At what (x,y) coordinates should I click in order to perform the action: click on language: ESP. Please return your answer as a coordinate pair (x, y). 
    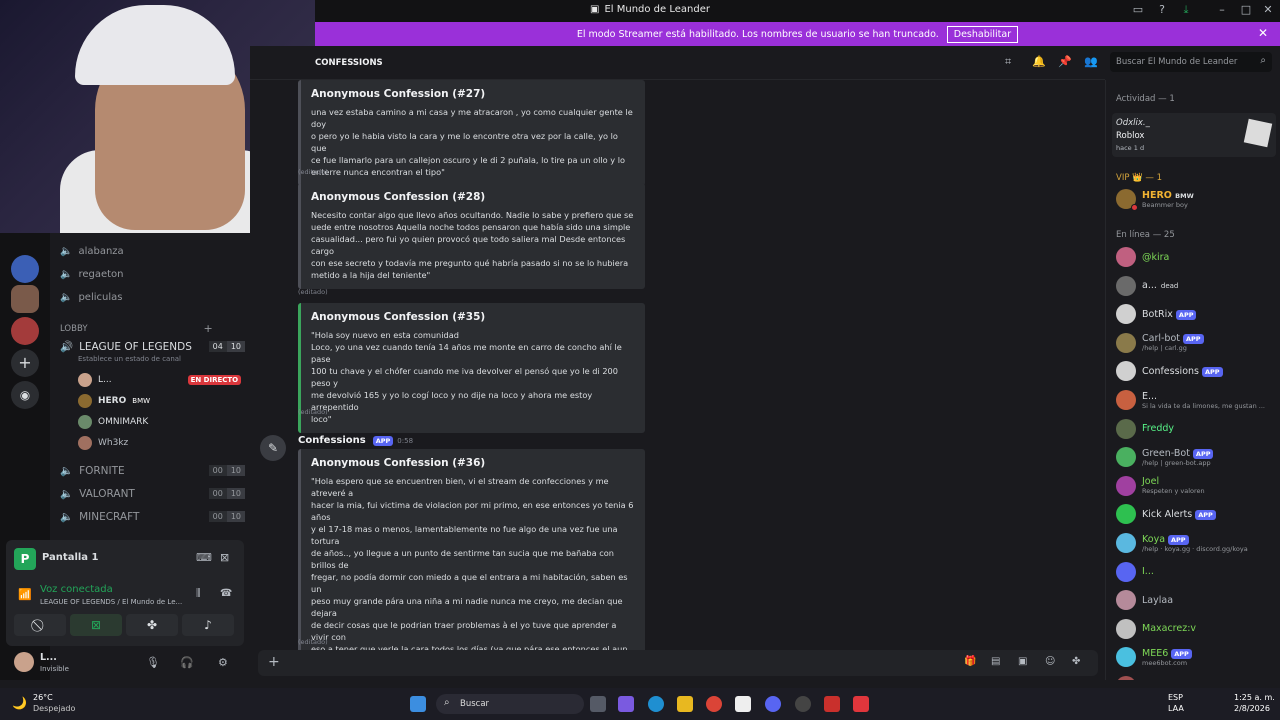
    Looking at the image, I should click on (1175, 697).